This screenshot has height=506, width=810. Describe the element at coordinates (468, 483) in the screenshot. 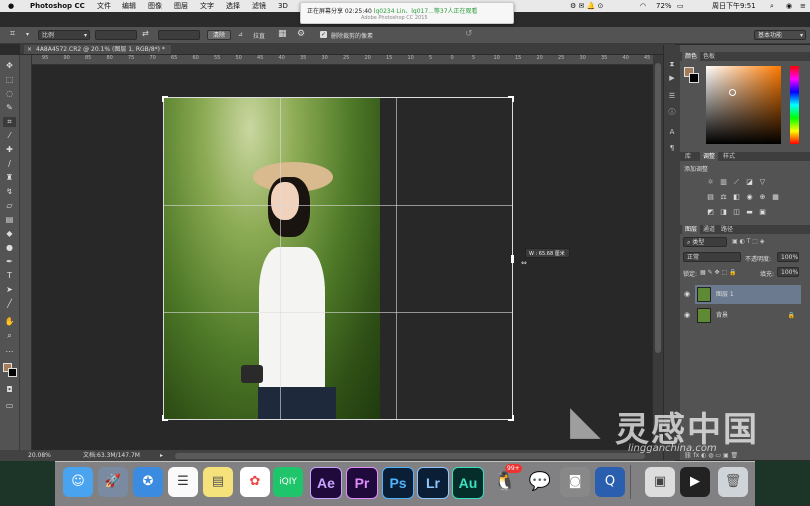

I see `audition-icon: Au` at that location.